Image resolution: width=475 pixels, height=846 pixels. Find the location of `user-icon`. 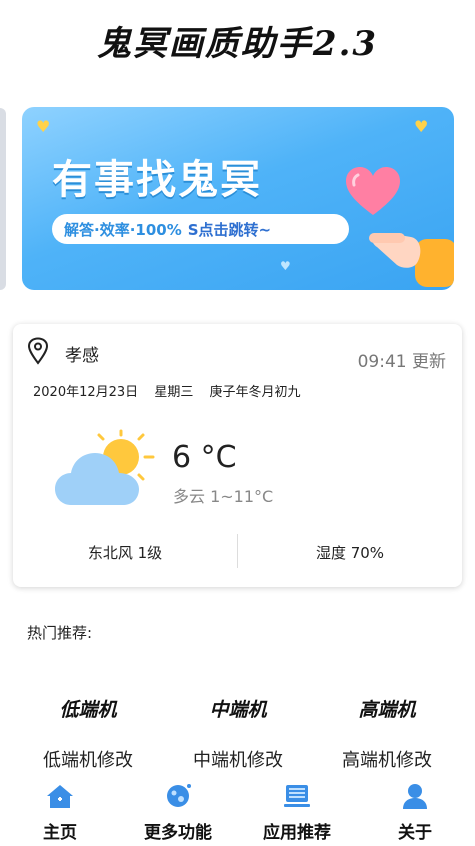

user-icon is located at coordinates (415, 796).